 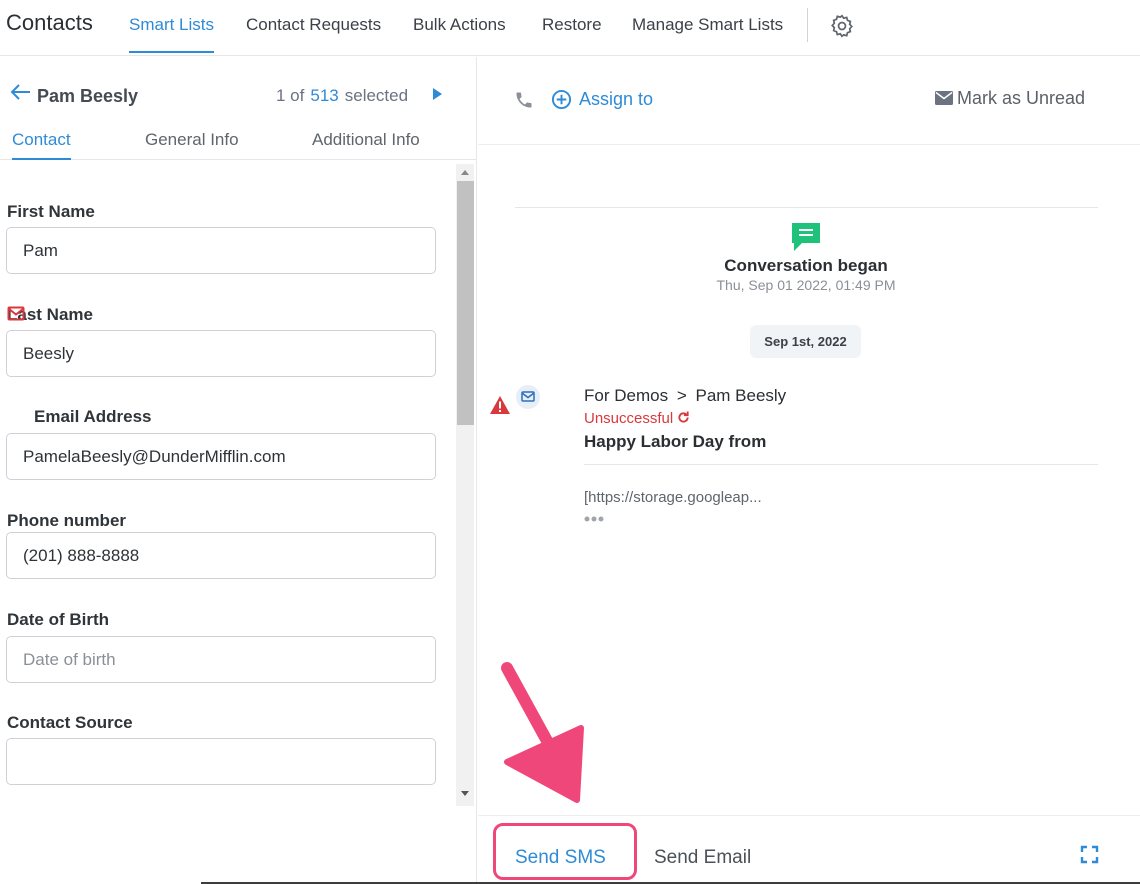 I want to click on tab-contact-requests: Contact Requests, so click(x=313, y=34).